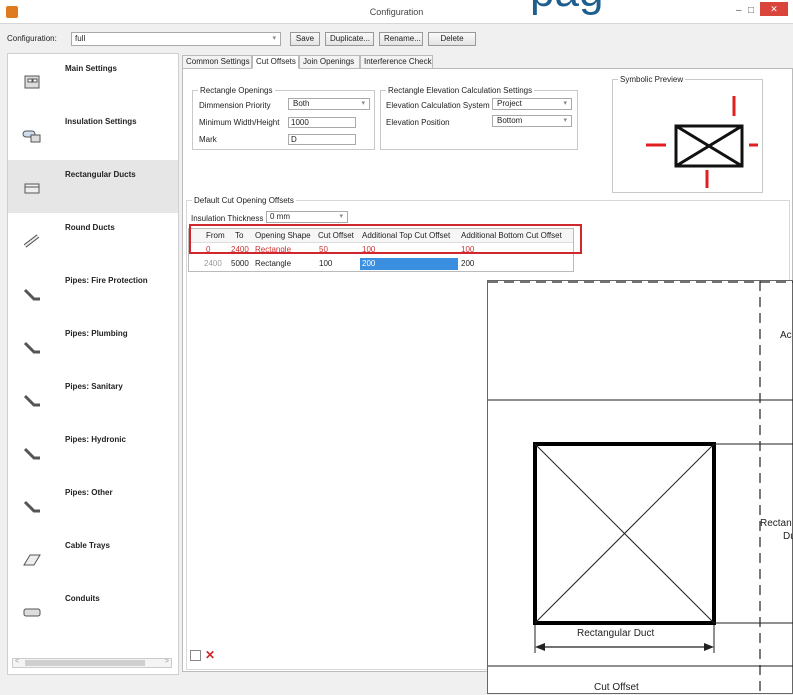  I want to click on sidebar-item-pipes-hydronic: Pipes: Hydronic, so click(93, 451).